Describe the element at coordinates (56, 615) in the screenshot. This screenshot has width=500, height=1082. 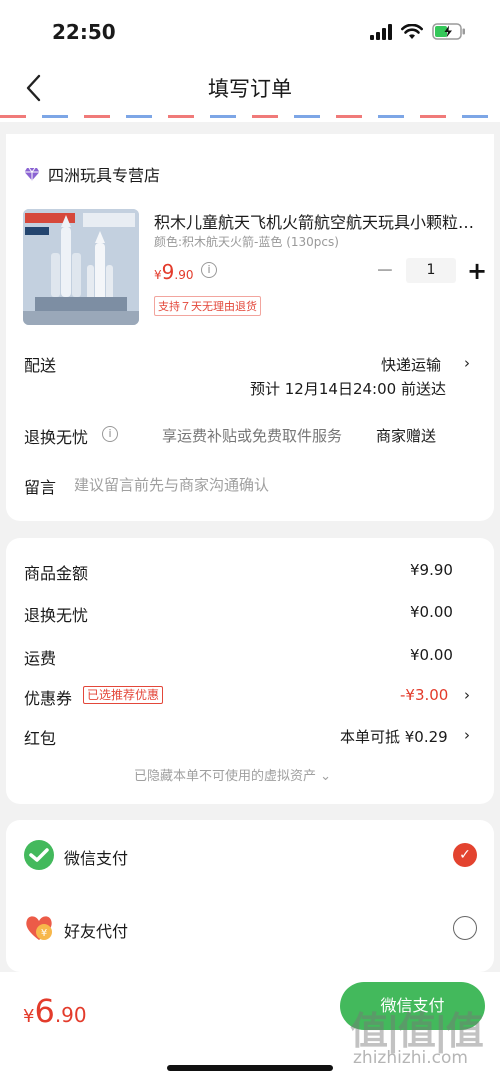
I see `worry-free-fee-label: 退换无忧` at that location.